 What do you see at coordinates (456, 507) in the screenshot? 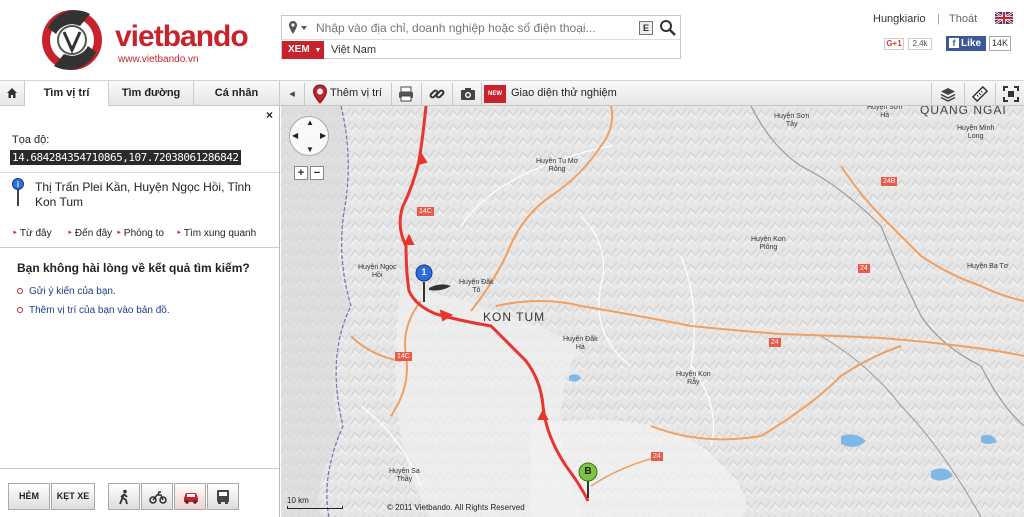
I see `copyright-text: © 2011 Vietbando. All Rights Reserved` at bounding box center [456, 507].